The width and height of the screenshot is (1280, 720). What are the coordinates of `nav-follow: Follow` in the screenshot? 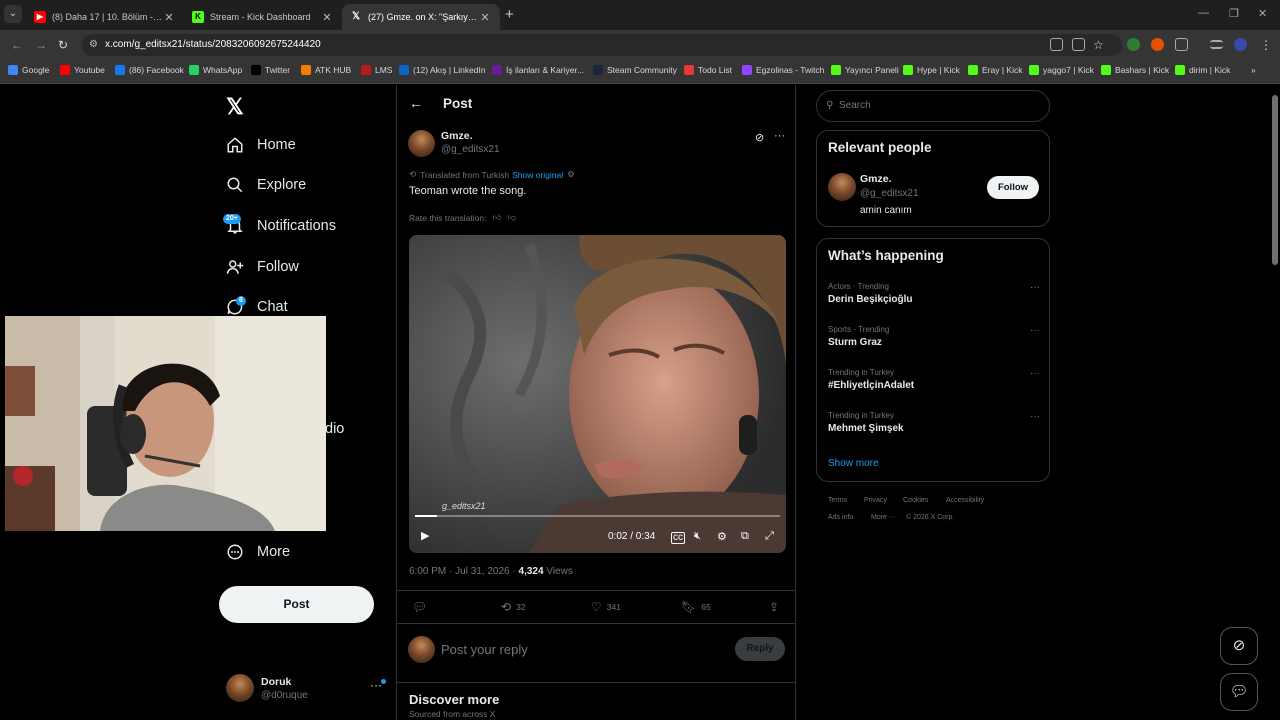 It's located at (262, 267).